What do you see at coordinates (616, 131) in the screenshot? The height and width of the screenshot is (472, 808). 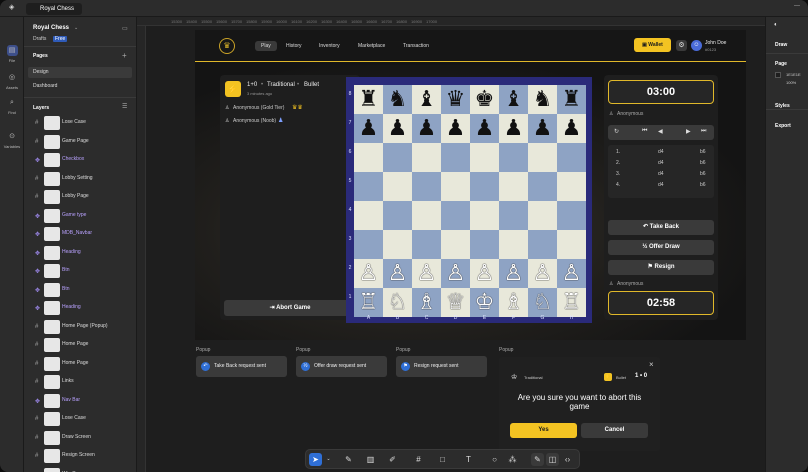 I see `refresh-icon: ↻` at bounding box center [616, 131].